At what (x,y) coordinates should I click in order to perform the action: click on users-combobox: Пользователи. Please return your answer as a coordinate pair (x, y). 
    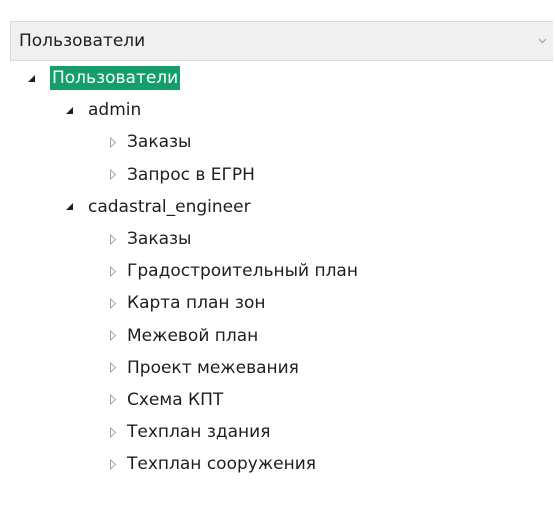
    Looking at the image, I should click on (281, 41).